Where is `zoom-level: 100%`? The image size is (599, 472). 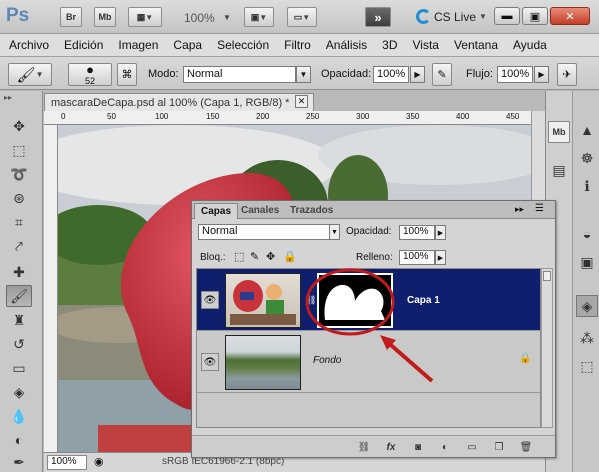
zoom-level: 100% is located at coordinates (199, 18).